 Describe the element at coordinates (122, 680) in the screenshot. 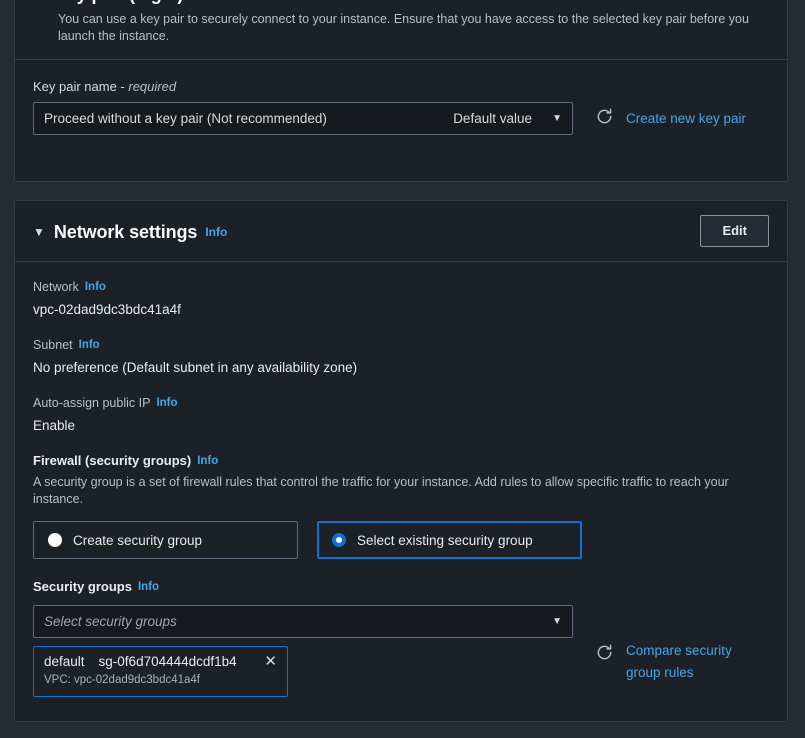

I see `security-group-token-vpc: VPC: vpc-02dad9dc3bdc41a4f` at that location.